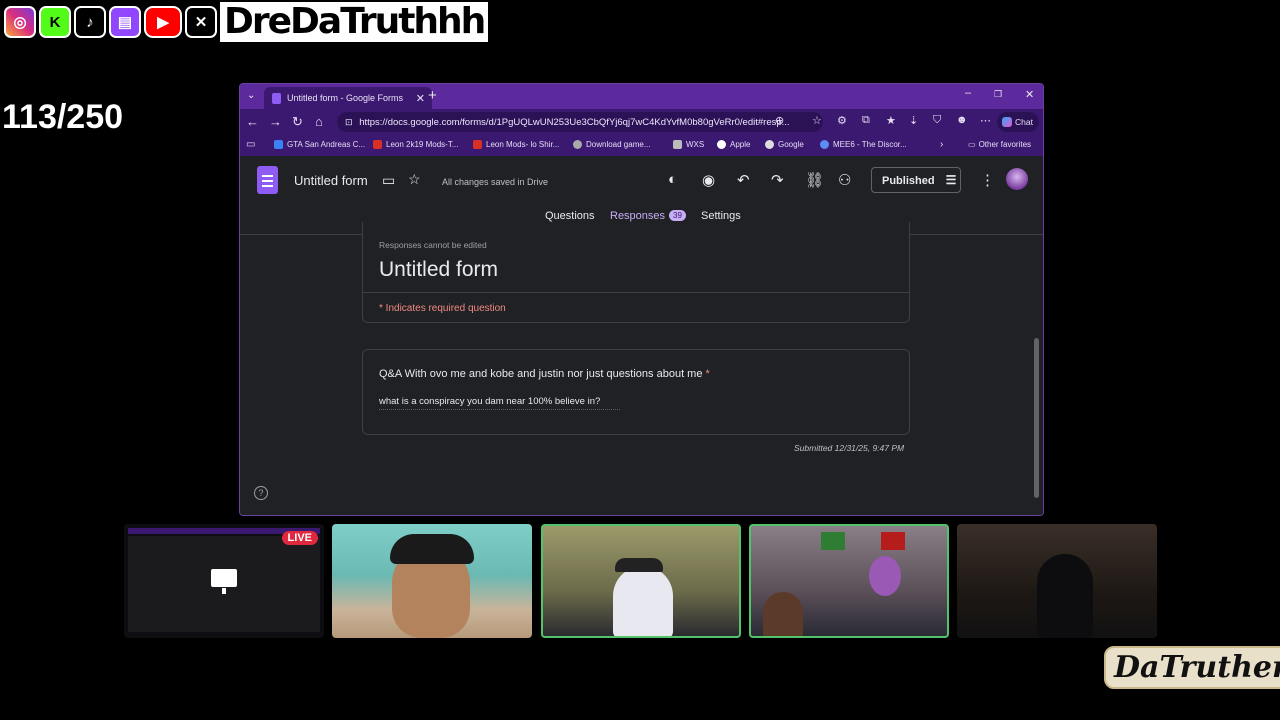  What do you see at coordinates (20, 22) in the screenshot?
I see `instagram-icon: ◎` at bounding box center [20, 22].